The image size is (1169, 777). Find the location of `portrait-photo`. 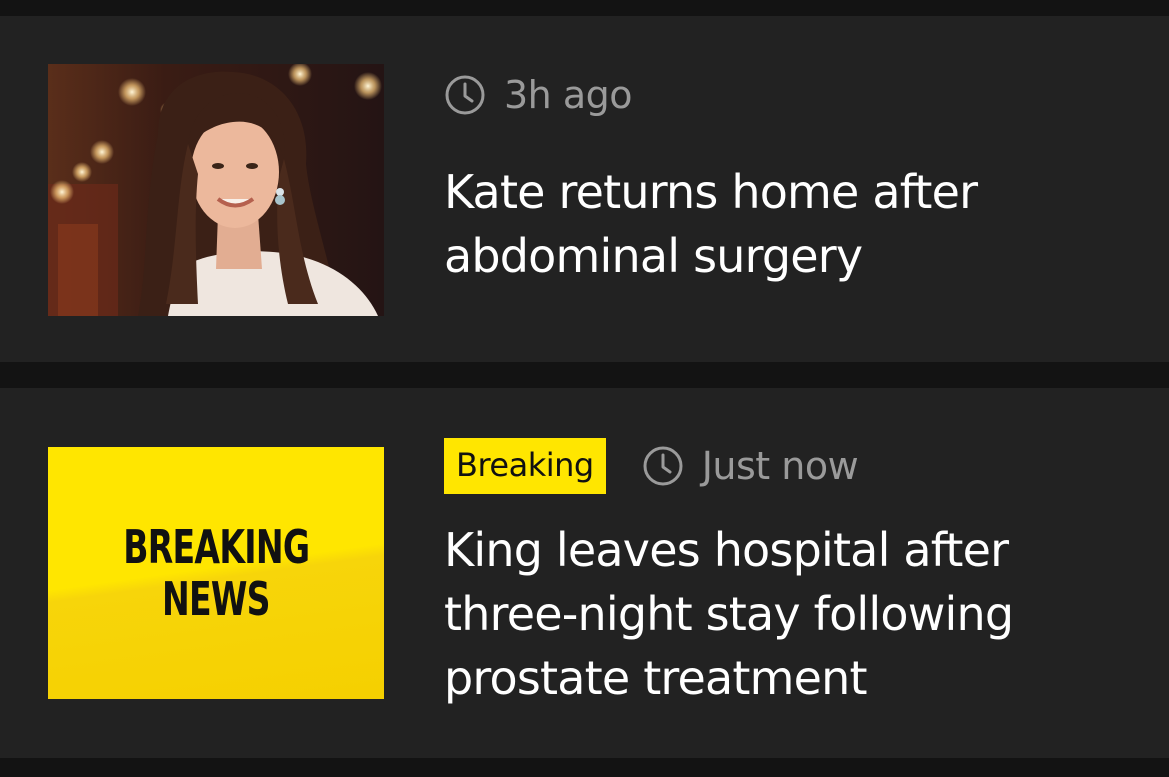

portrait-photo is located at coordinates (216, 190).